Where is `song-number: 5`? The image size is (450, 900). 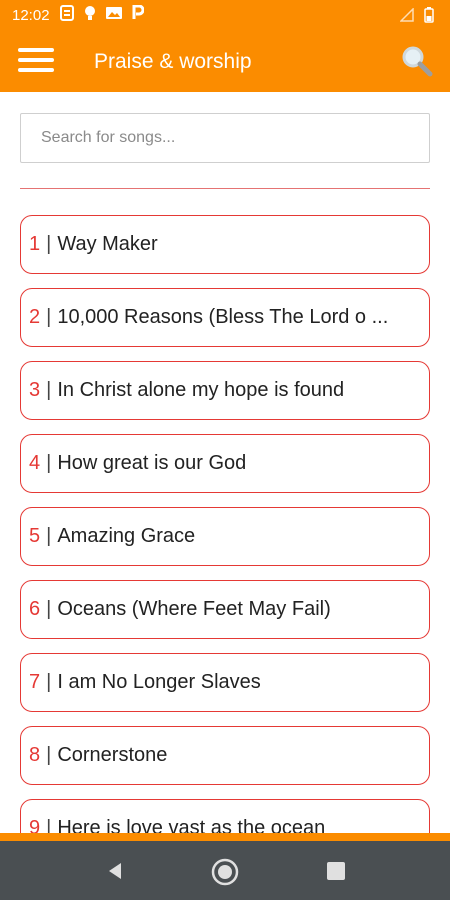 song-number: 5 is located at coordinates (35, 536).